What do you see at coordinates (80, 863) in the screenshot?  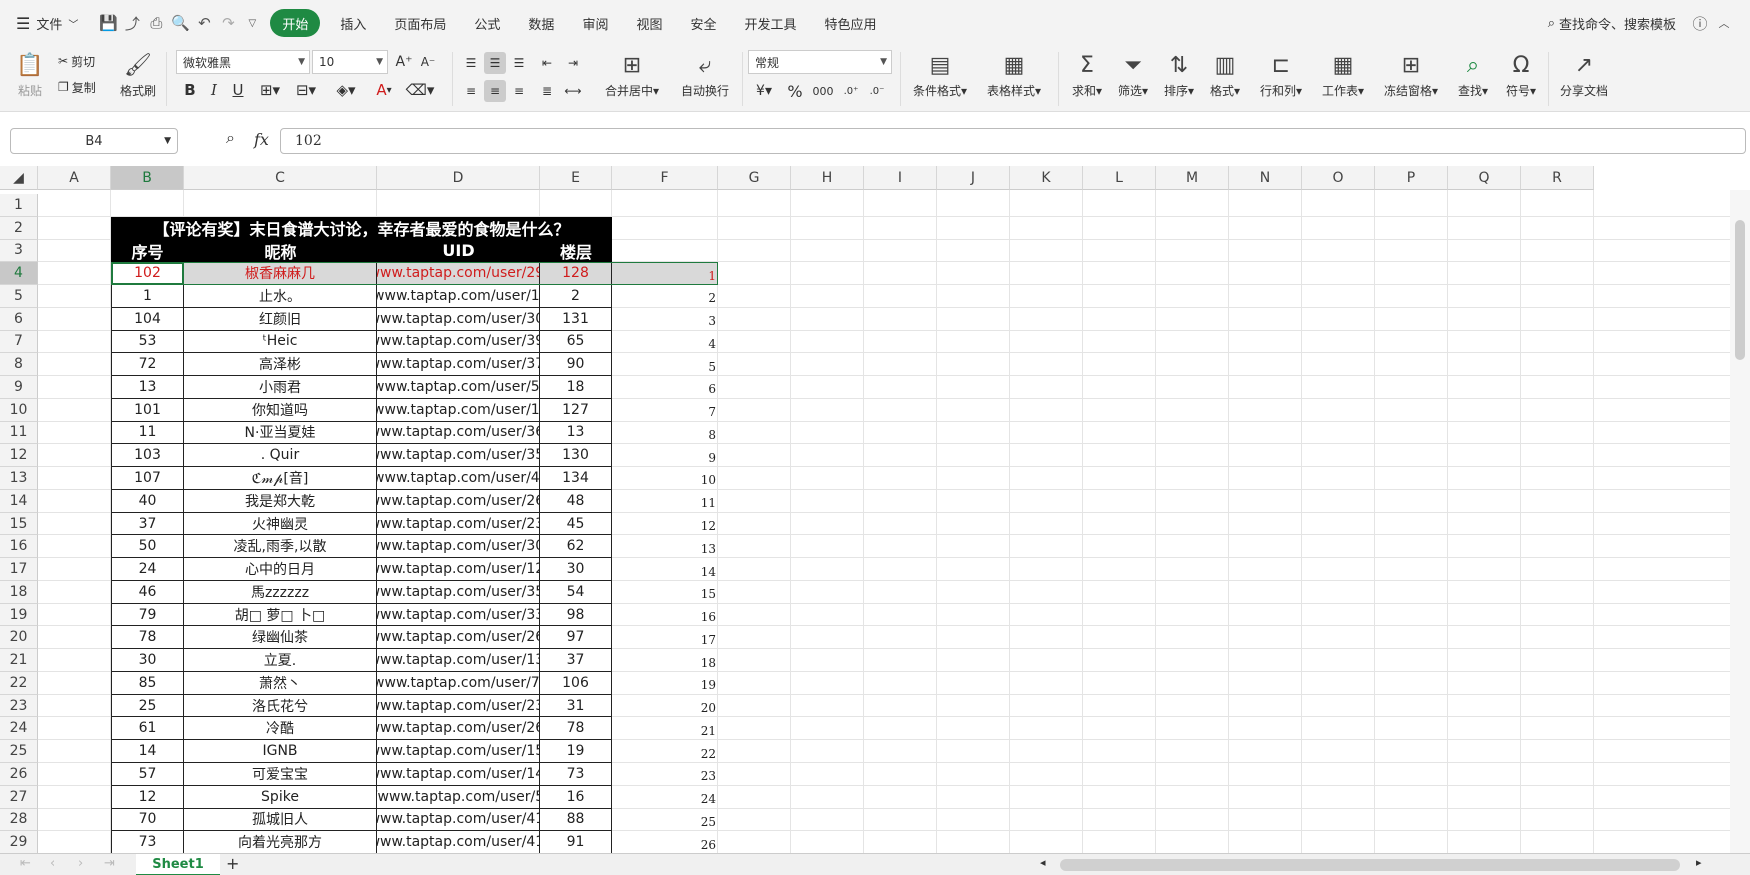 I see `next-sheet-icon: ›` at bounding box center [80, 863].